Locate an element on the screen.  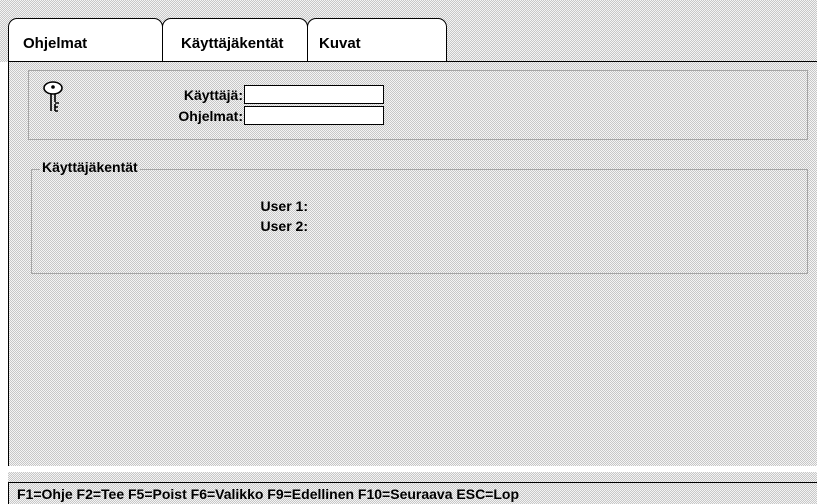
tab-label: Ohjelmat is located at coordinates (55, 43).